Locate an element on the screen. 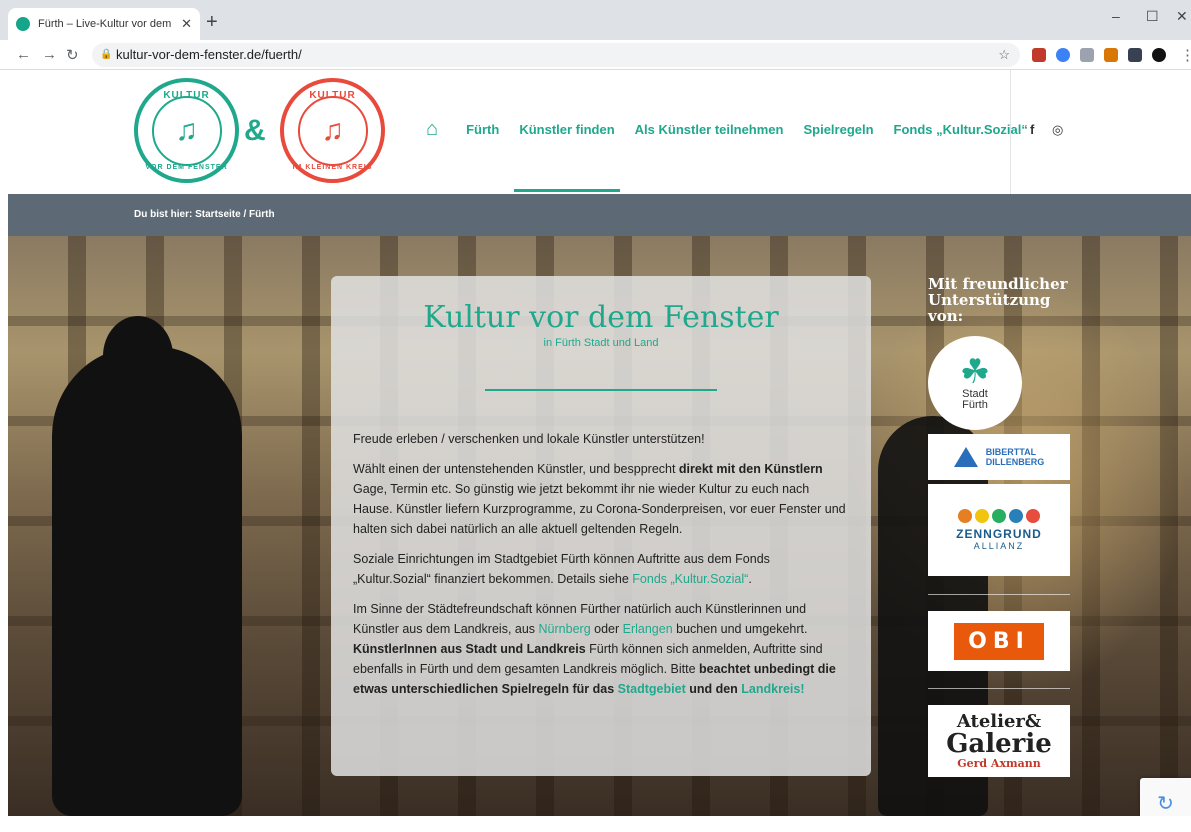 This screenshot has height=832, width=1191. back-icon: ← is located at coordinates (23, 54).